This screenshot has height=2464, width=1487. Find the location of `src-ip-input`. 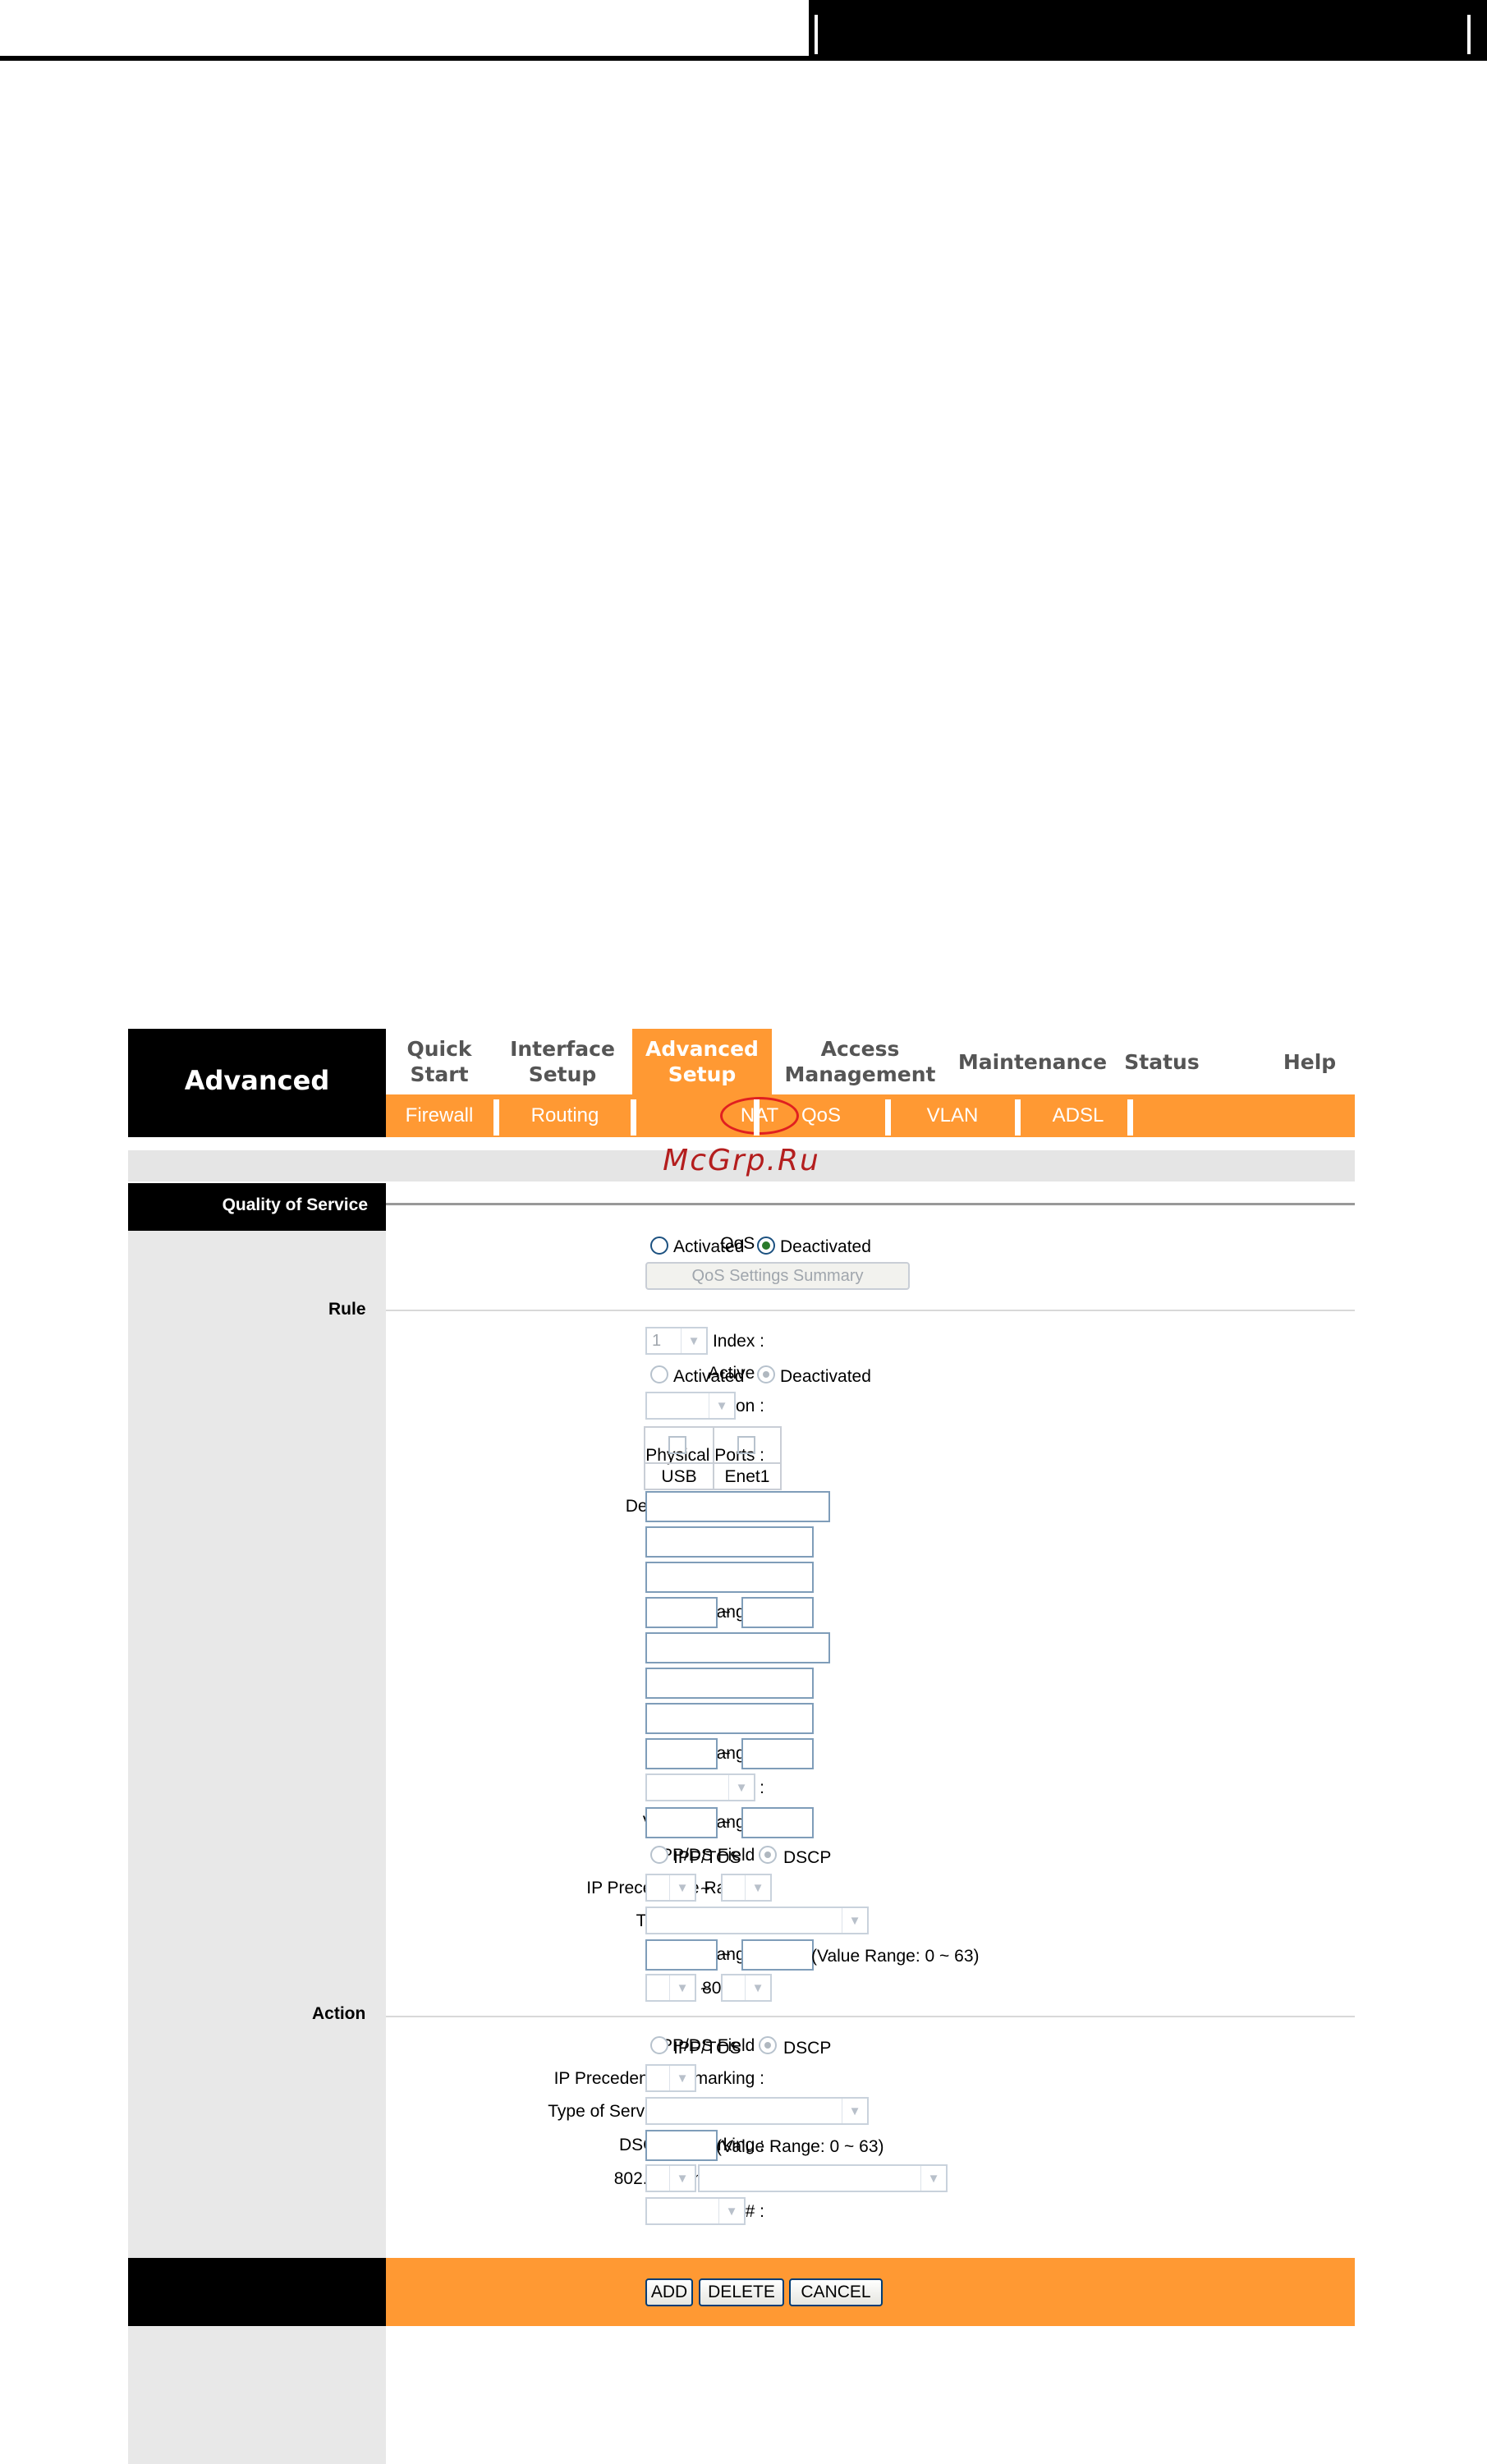

src-ip-input is located at coordinates (729, 1684).